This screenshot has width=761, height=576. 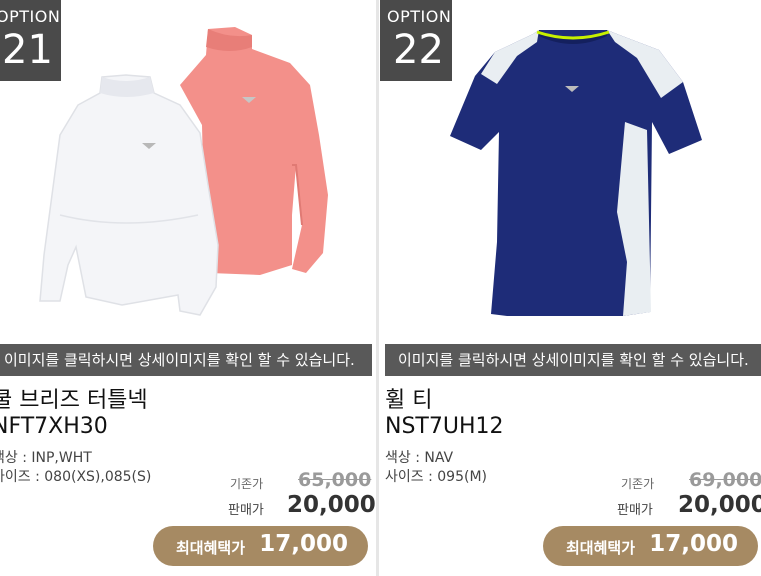 I want to click on regular-price: 65,000, so click(x=335, y=480).